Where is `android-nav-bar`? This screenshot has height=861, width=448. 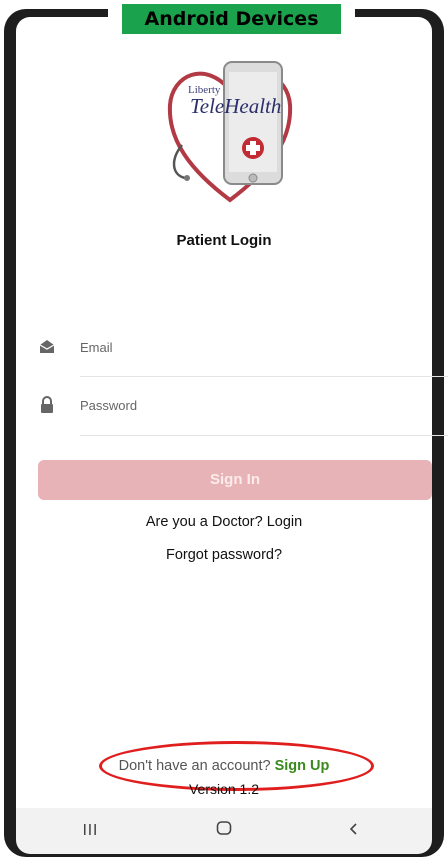 android-nav-bar is located at coordinates (224, 831).